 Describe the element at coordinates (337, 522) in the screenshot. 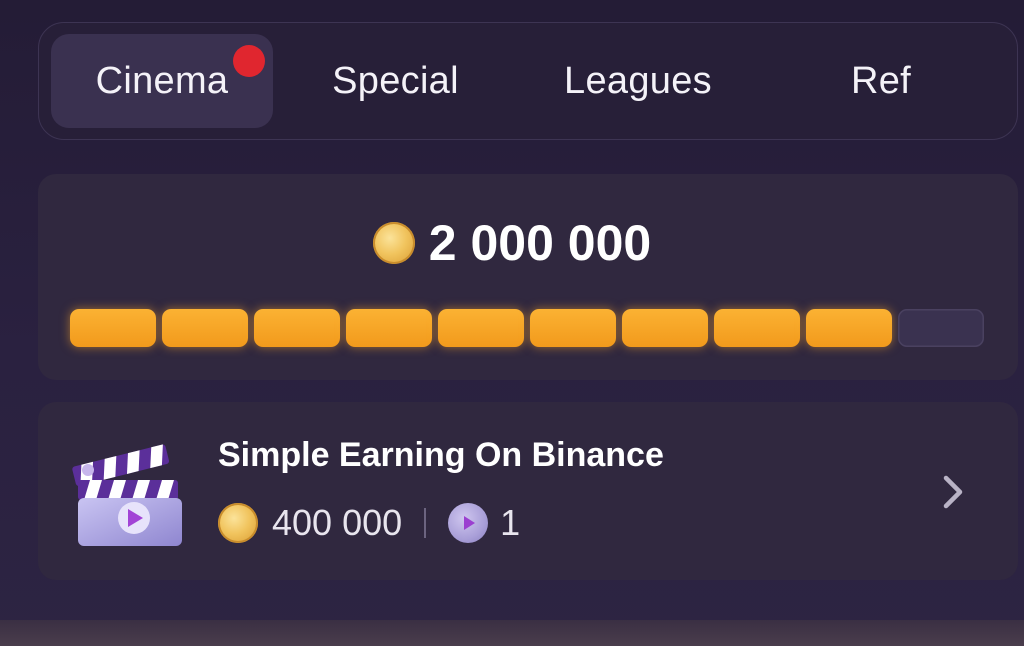

I see `coin-reward: 400 000` at that location.